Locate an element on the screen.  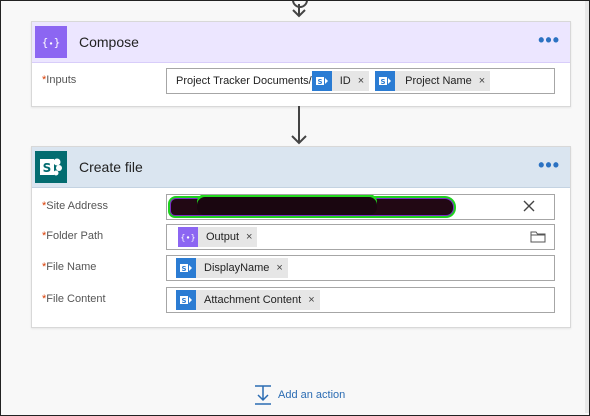
compose-title: Compose is located at coordinates (109, 42).